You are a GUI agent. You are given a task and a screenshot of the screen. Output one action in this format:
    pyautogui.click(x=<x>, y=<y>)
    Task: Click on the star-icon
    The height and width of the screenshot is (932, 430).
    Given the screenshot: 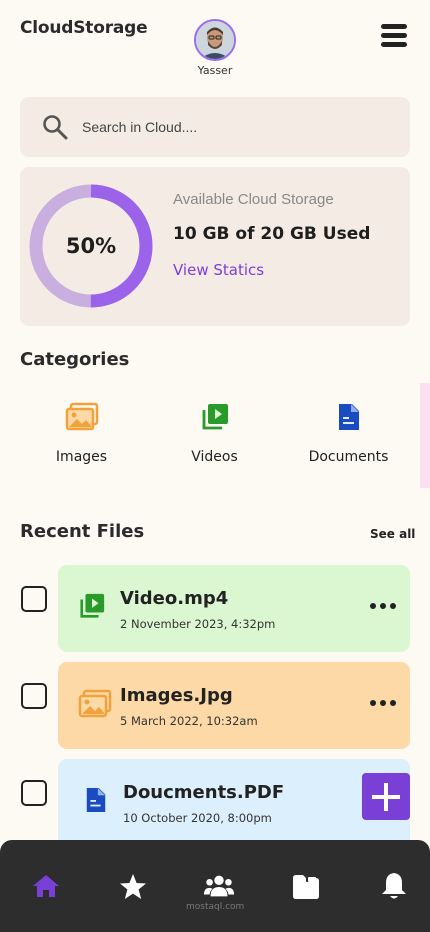 What is the action you would take?
    pyautogui.click(x=133, y=886)
    